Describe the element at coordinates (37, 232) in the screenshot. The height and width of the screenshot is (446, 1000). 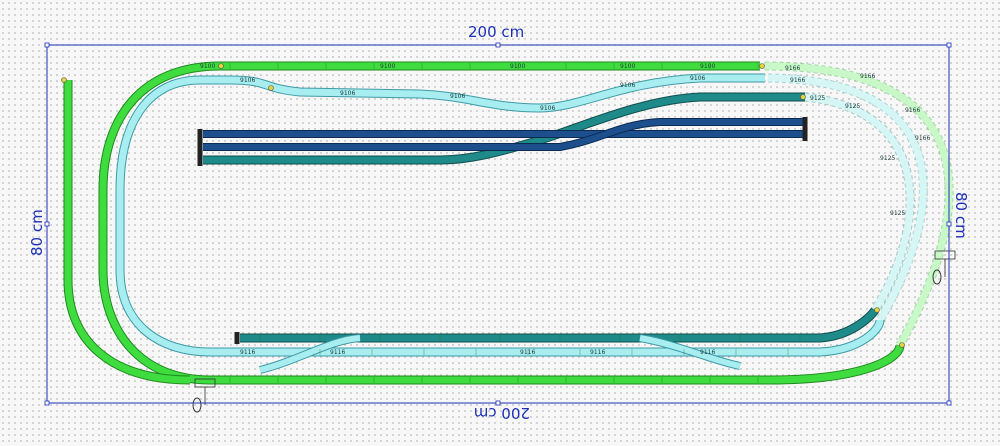
I see `dimension-label-left: 80 cm` at that location.